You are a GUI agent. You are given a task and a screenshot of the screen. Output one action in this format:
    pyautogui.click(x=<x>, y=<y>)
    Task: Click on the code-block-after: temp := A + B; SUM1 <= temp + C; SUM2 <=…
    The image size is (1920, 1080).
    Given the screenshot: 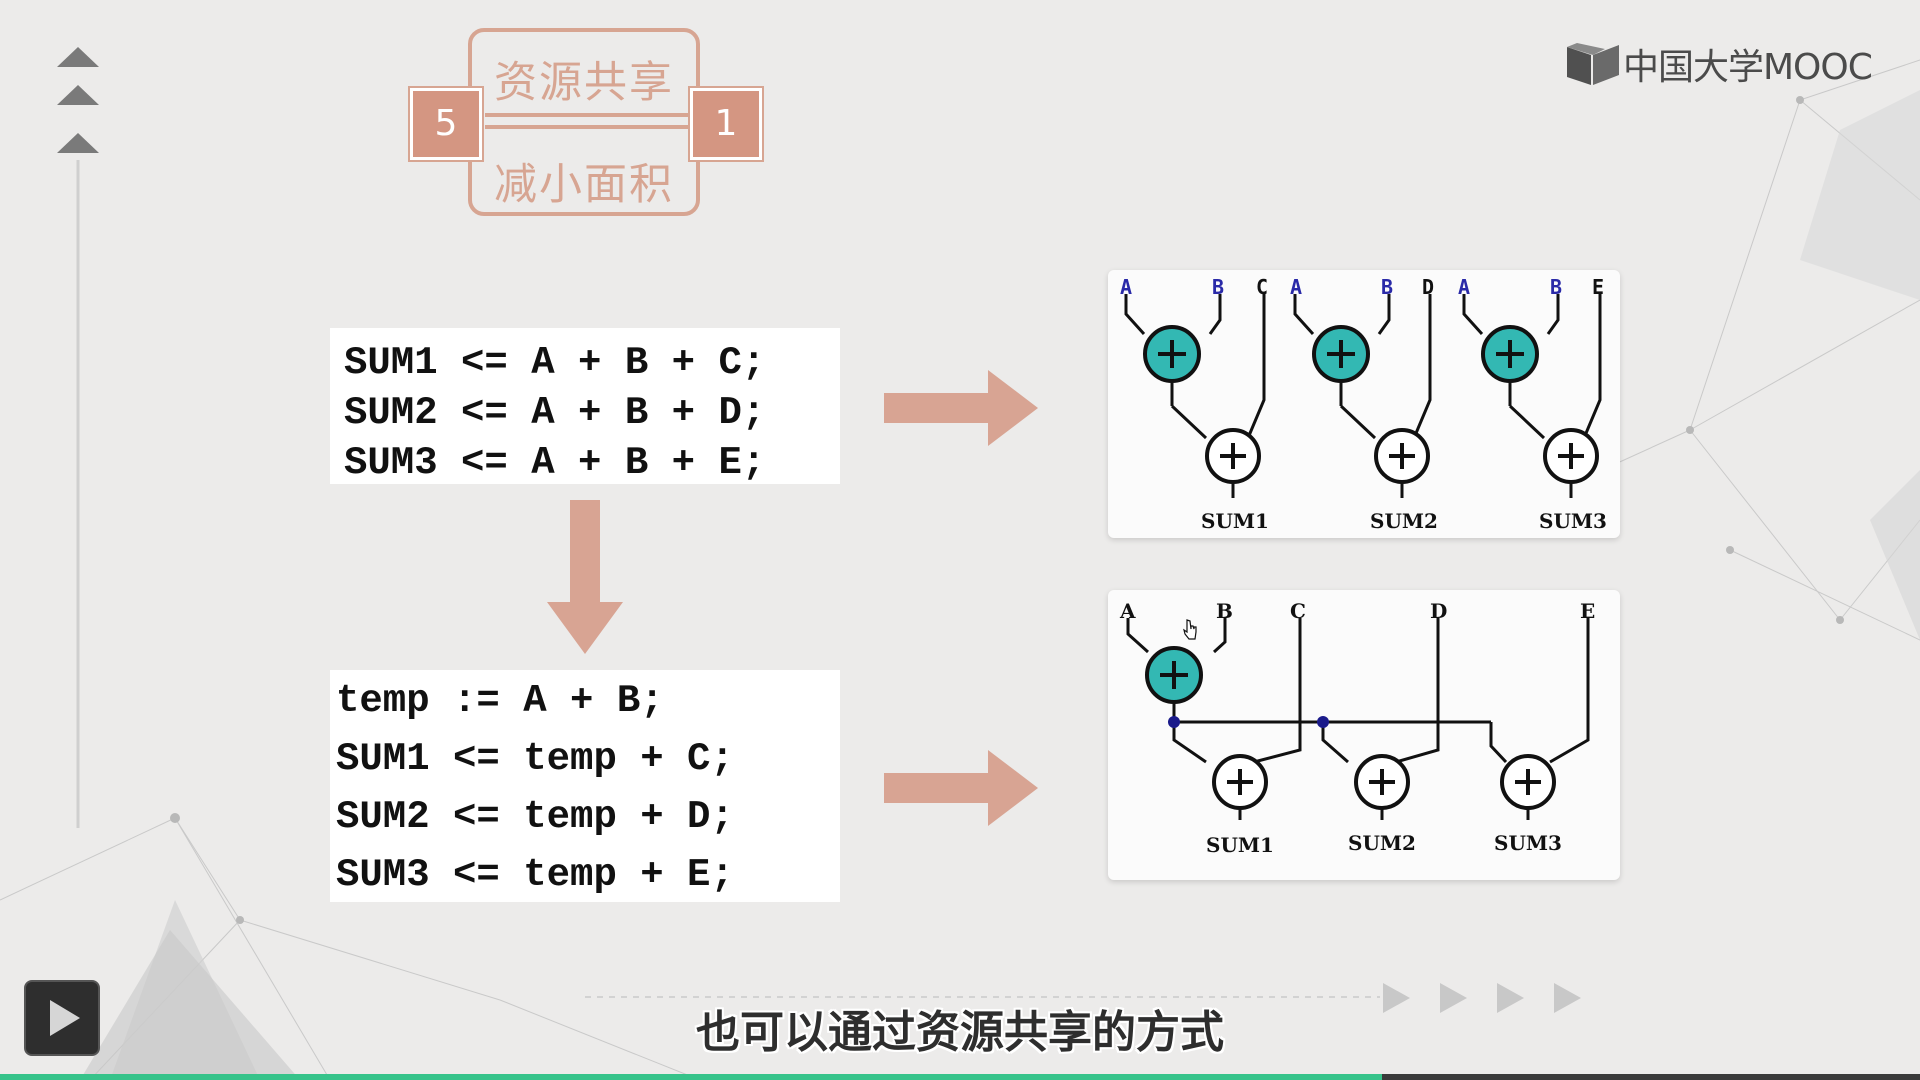 What is the action you would take?
    pyautogui.click(x=585, y=786)
    